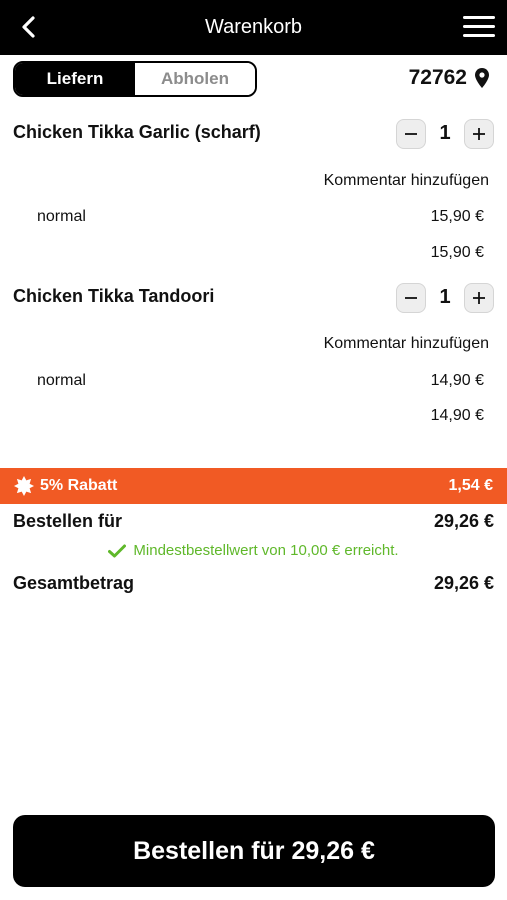 The width and height of the screenshot is (507, 900). What do you see at coordinates (457, 216) in the screenshot?
I see `variant-price: 15,90 €` at bounding box center [457, 216].